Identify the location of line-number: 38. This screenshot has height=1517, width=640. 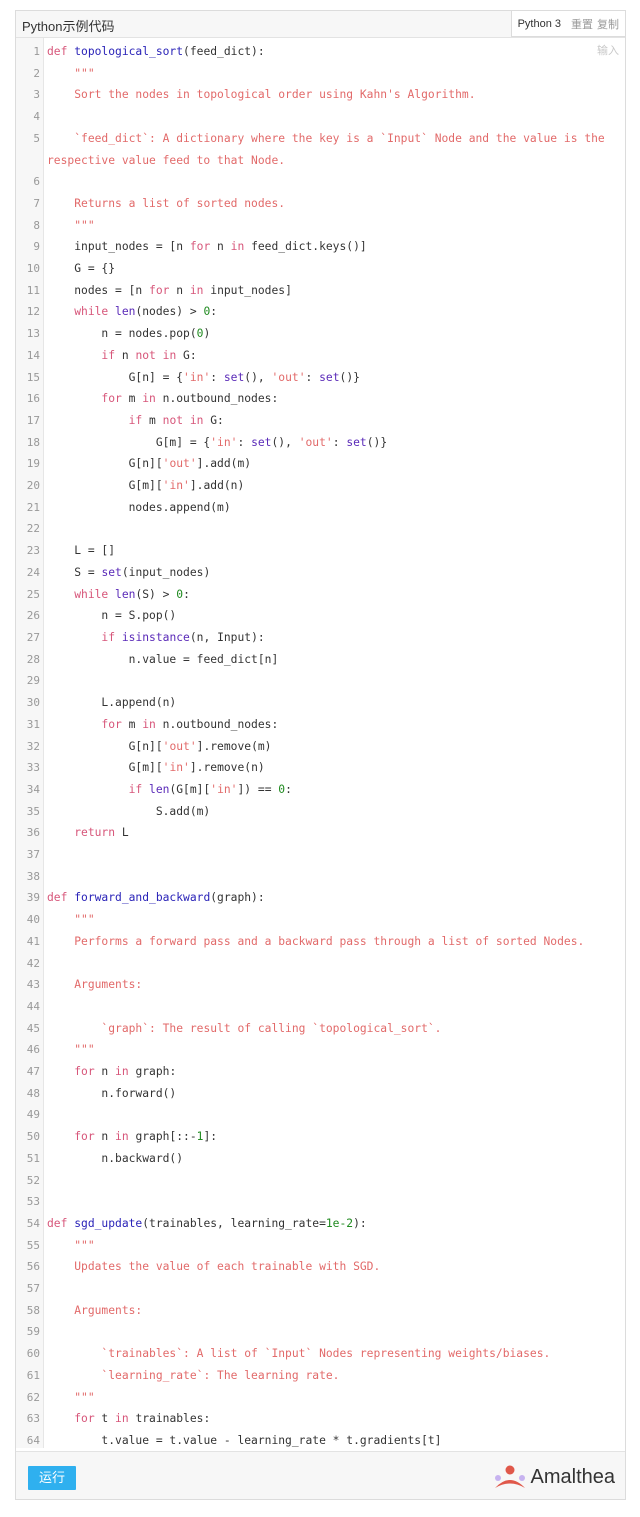
(33, 876).